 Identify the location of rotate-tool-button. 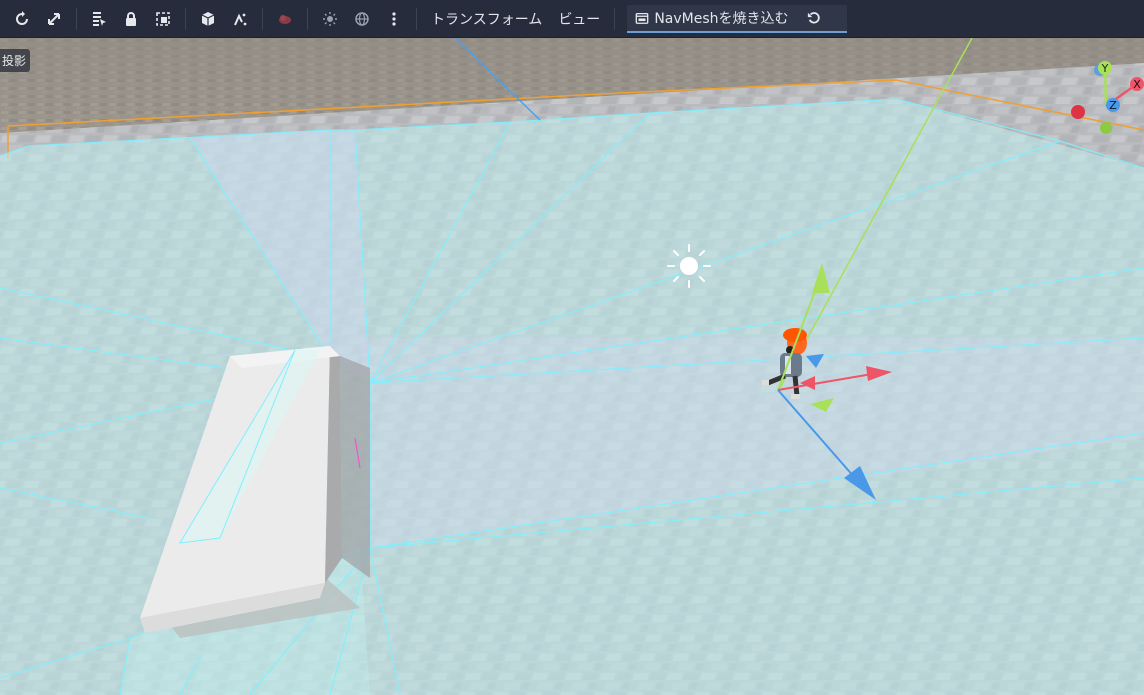
(22, 19).